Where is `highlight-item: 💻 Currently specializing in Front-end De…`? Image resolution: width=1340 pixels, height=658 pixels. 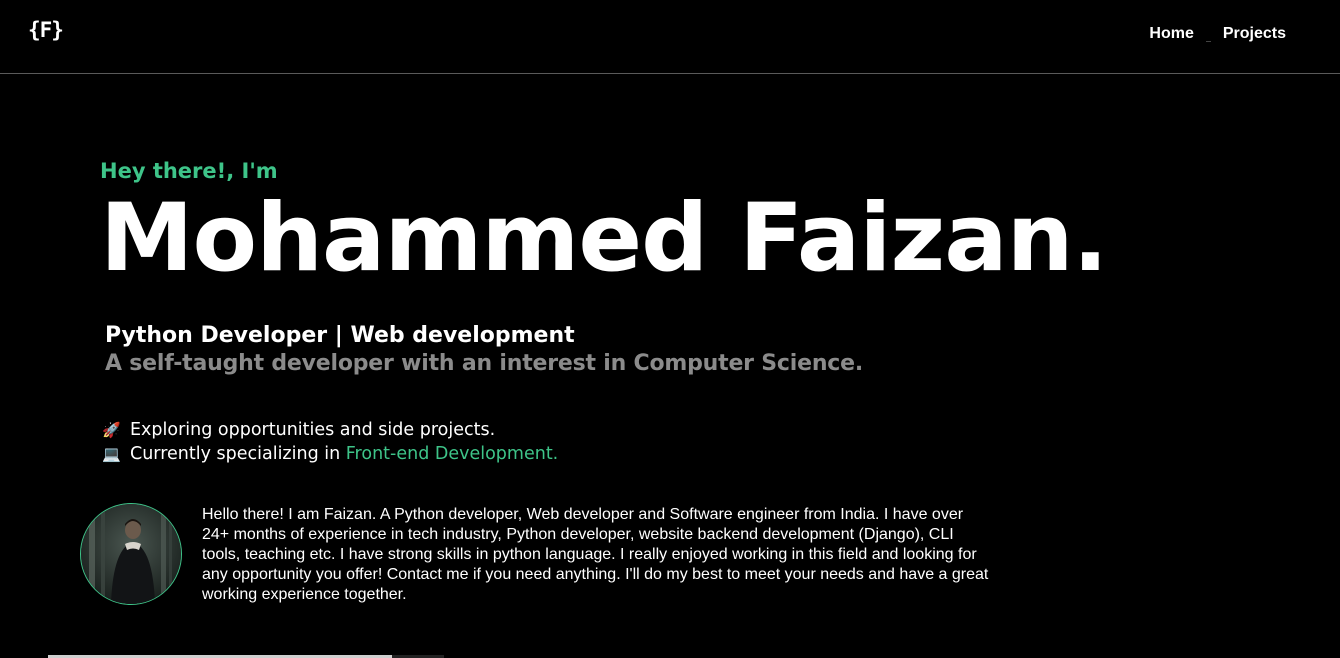 highlight-item: 💻 Currently specializing in Front-end De… is located at coordinates (330, 454).